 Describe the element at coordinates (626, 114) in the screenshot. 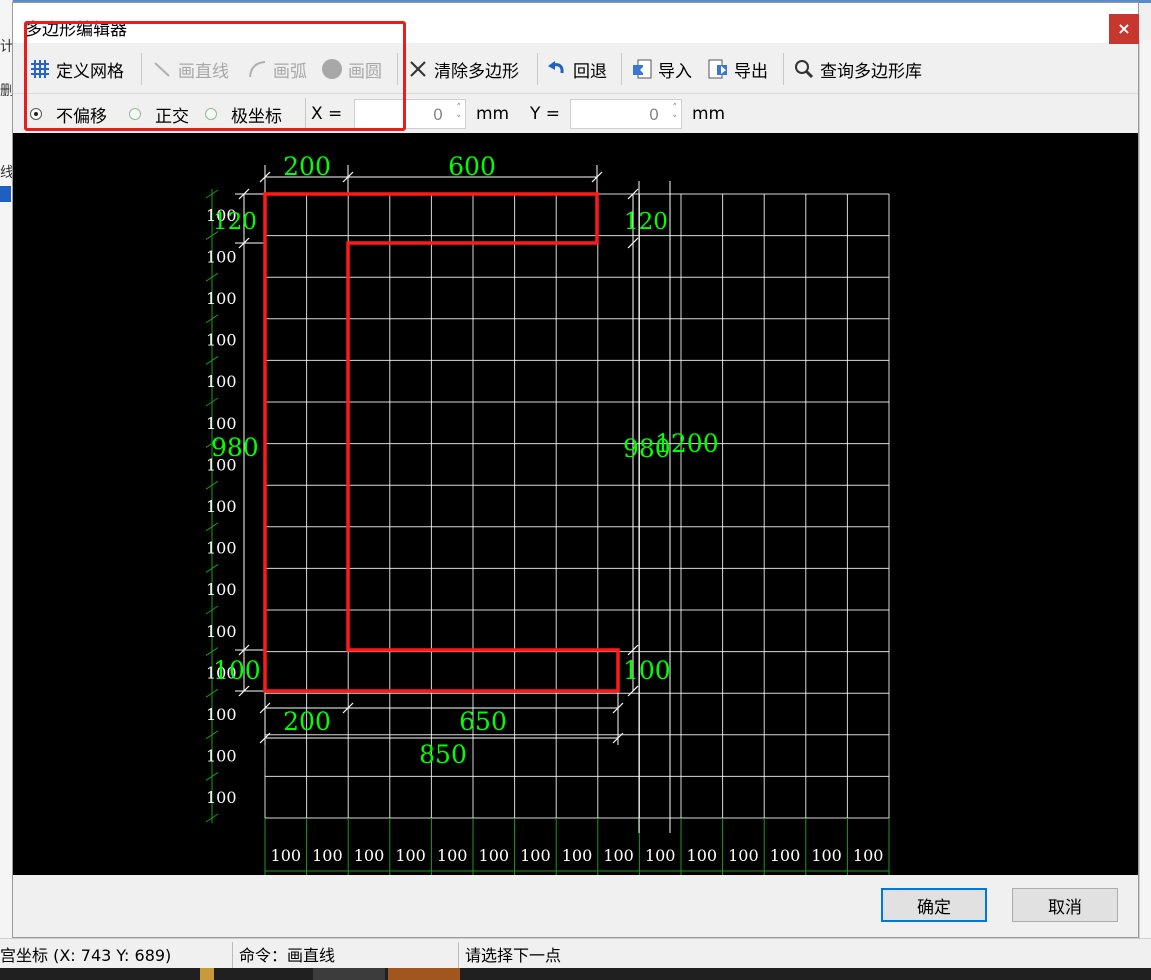

I see `y-coordinate-input: 0 ˄ ˅` at that location.